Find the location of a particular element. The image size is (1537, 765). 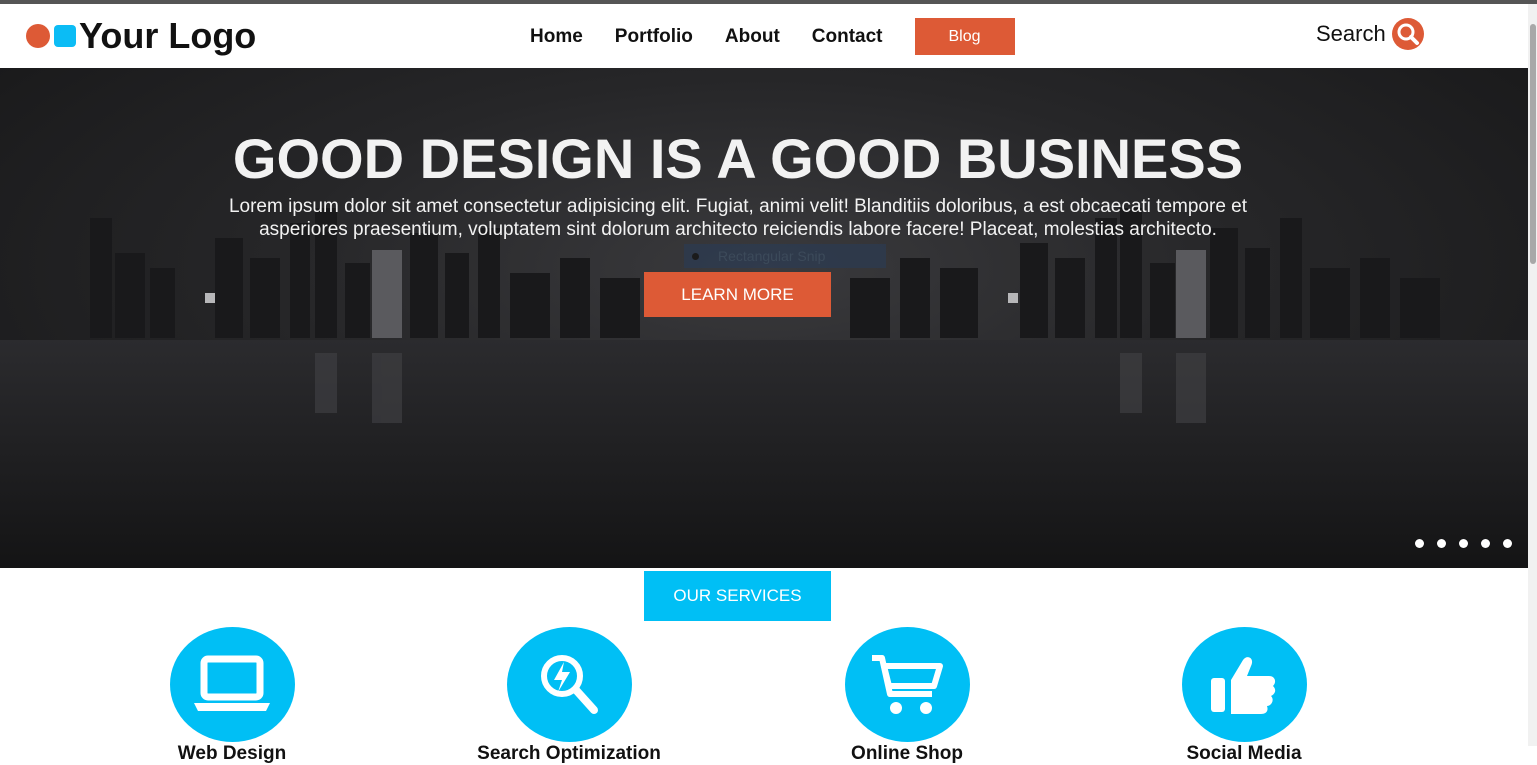

page-scrollbar is located at coordinates (1532, 375).